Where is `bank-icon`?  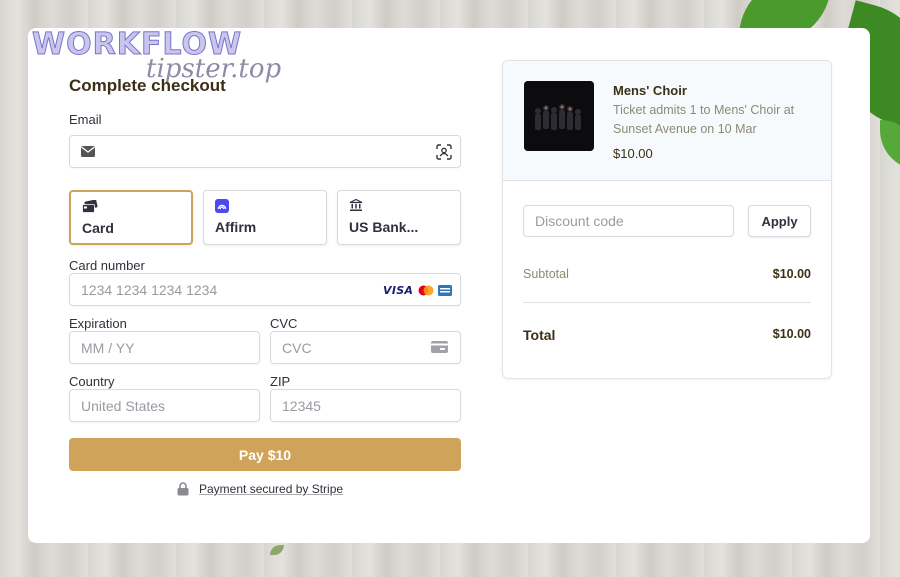 bank-icon is located at coordinates (356, 207).